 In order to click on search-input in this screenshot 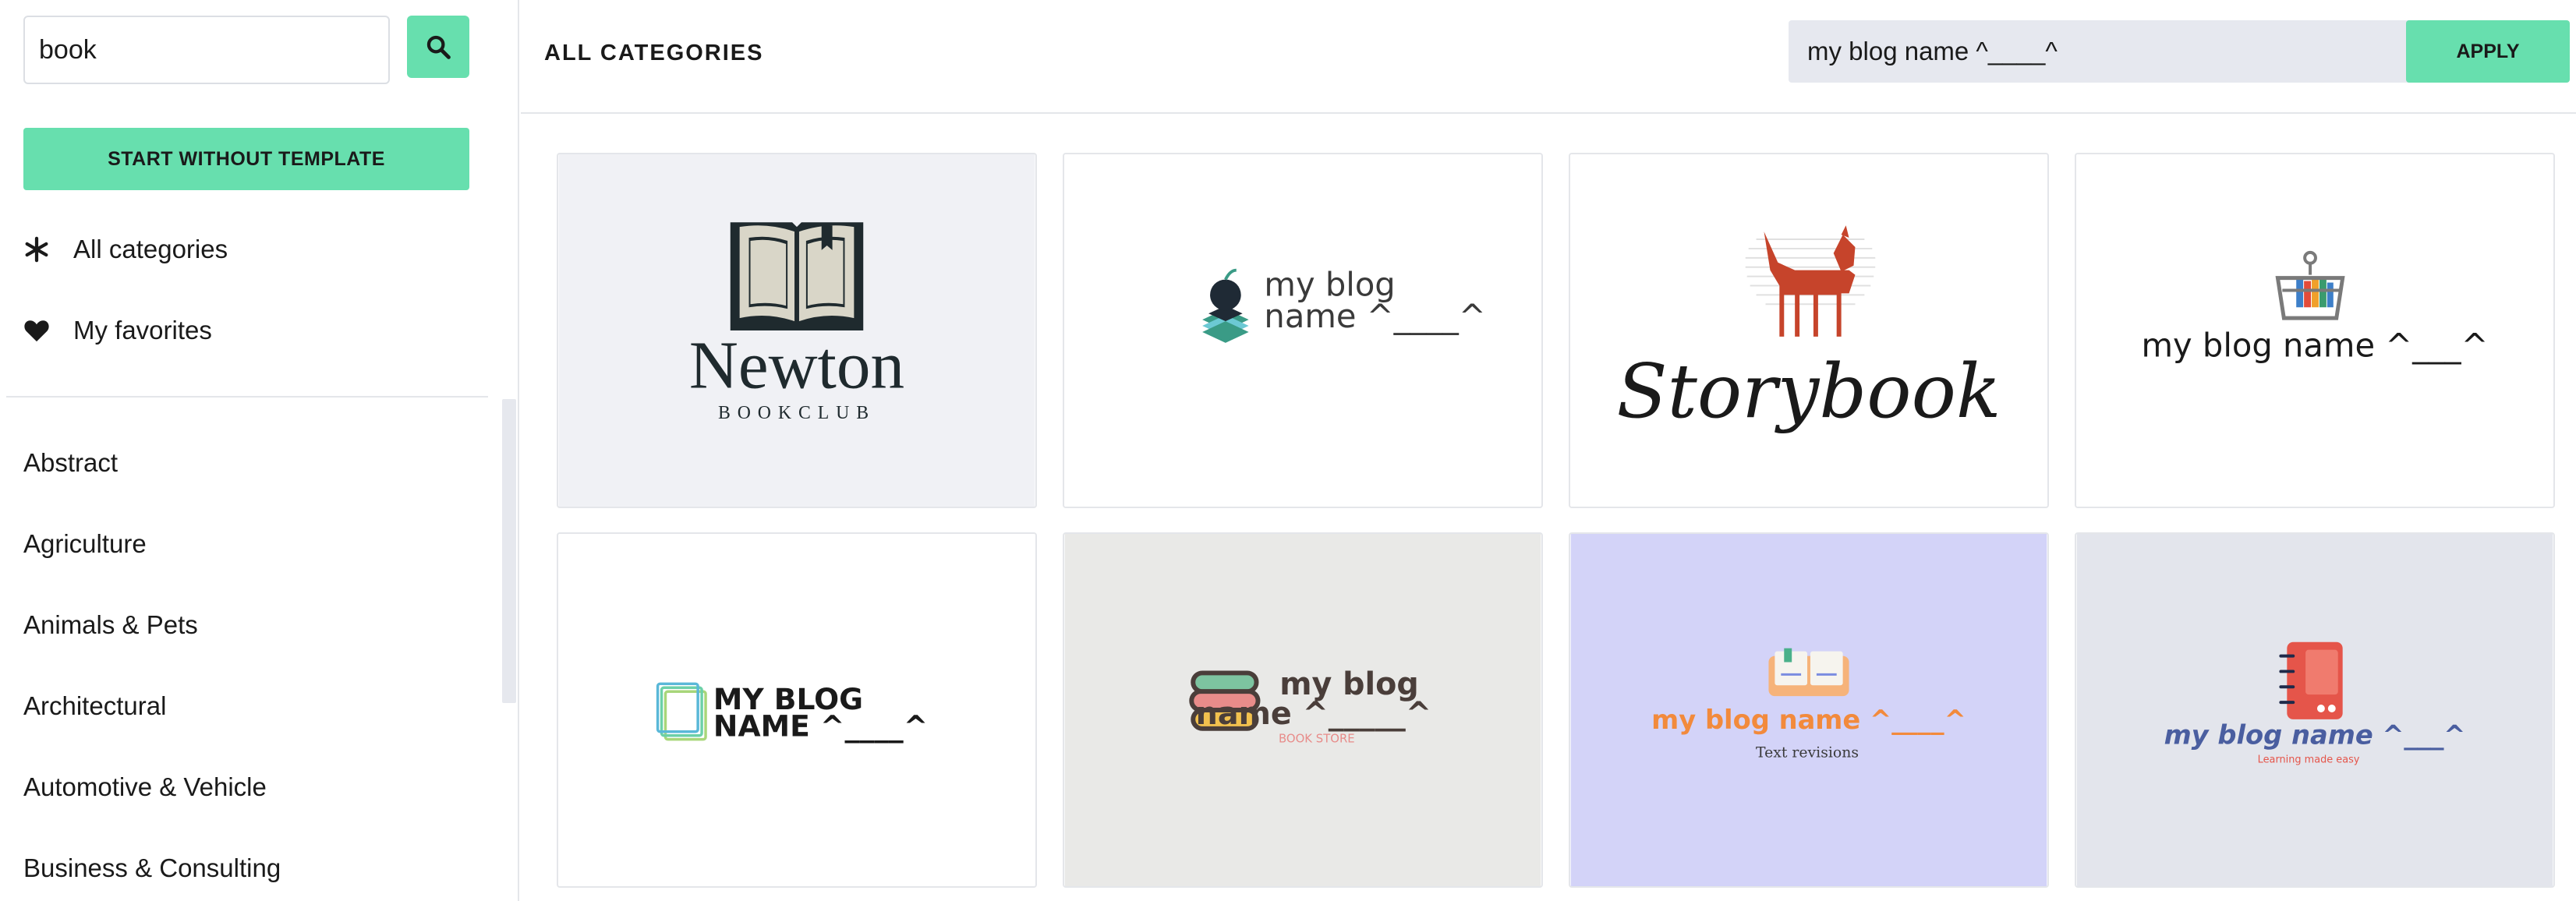, I will do `click(206, 50)`.